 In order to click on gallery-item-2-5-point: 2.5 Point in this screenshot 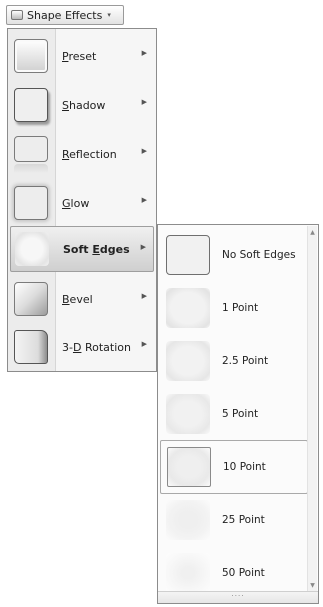, I will do `click(234, 361)`.